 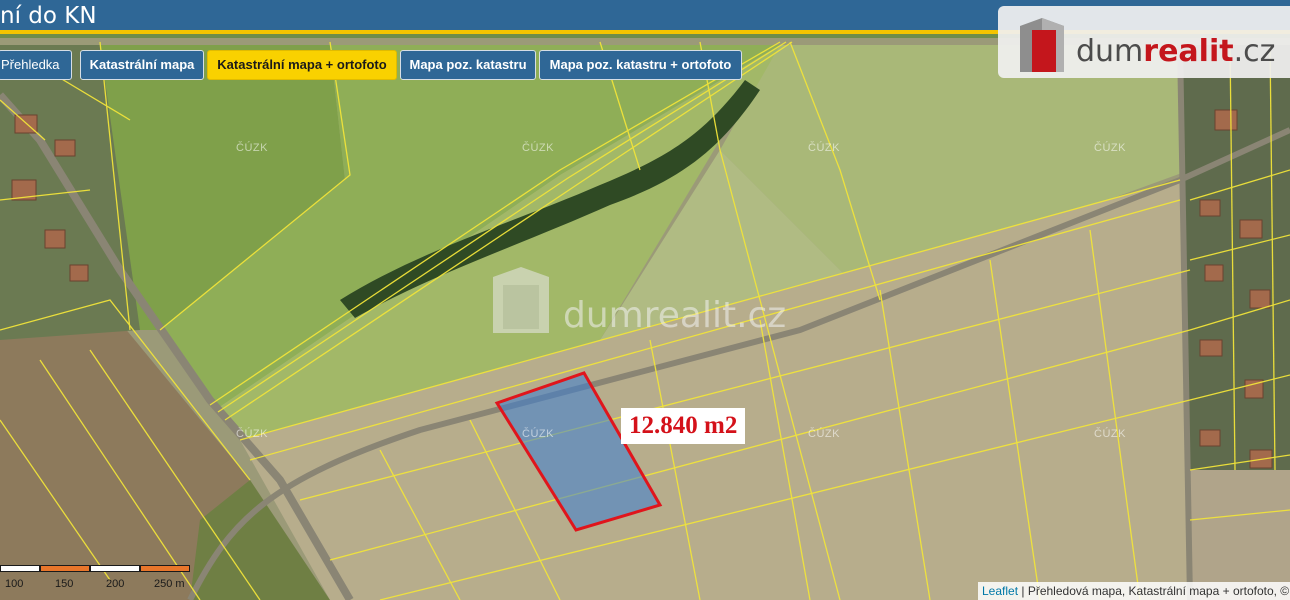 What do you see at coordinates (100, 582) in the screenshot?
I see `map-scale: 100 150 200 250 m` at bounding box center [100, 582].